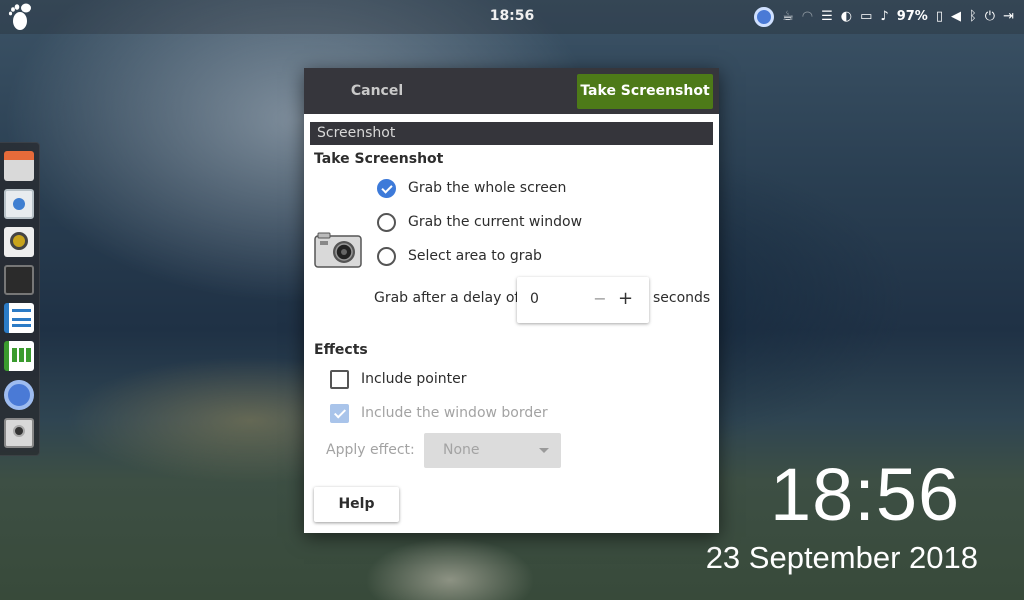  What do you see at coordinates (841, 557) in the screenshot?
I see `desktop-clock-date: 23 September 2018` at bounding box center [841, 557].